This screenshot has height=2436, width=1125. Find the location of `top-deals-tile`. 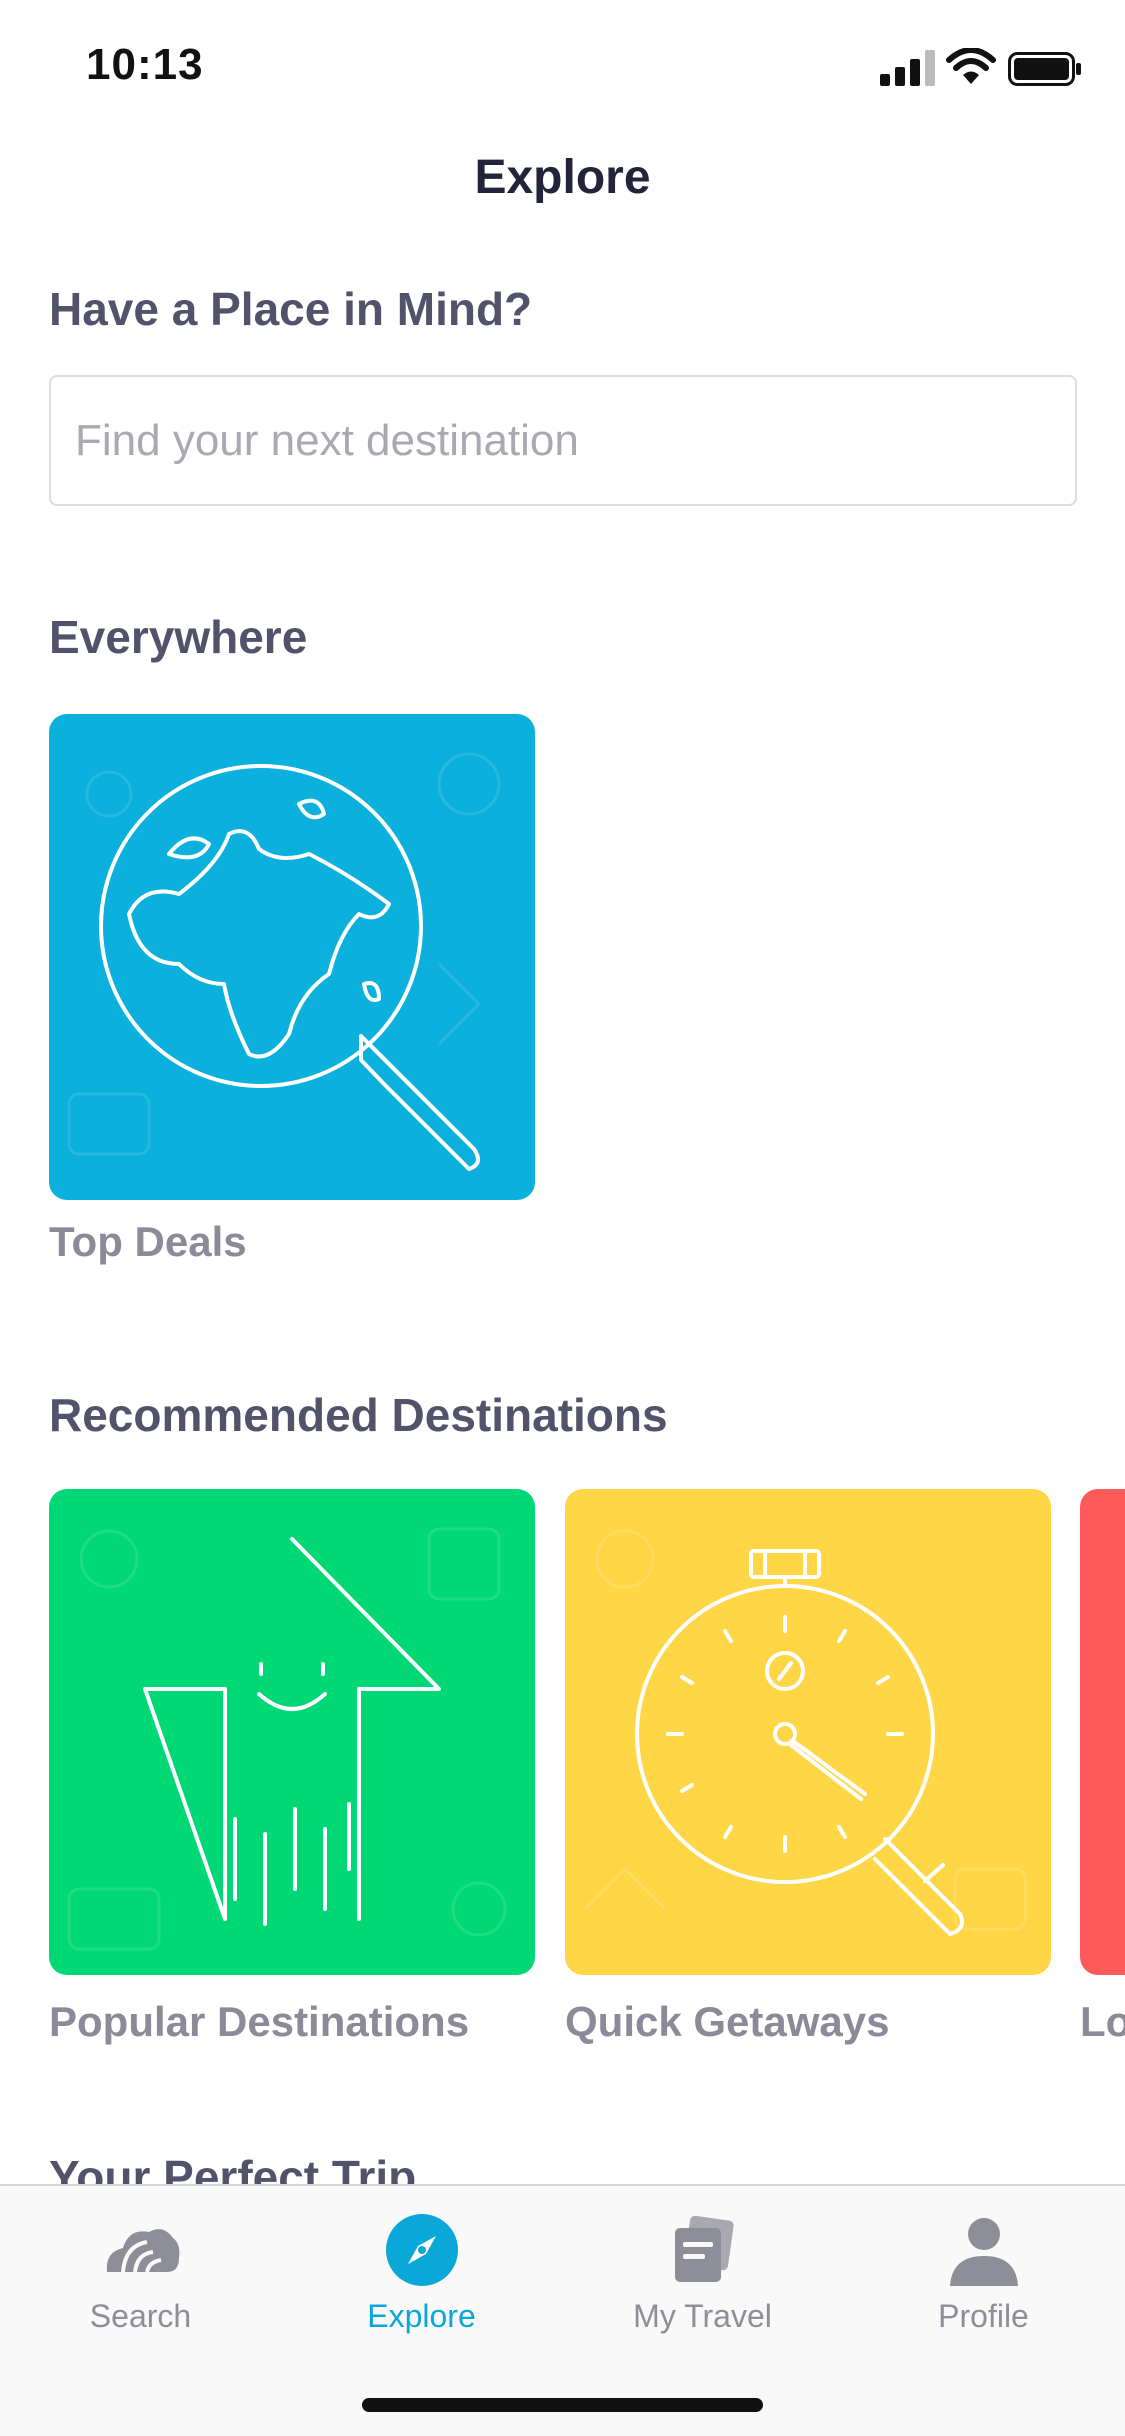

top-deals-tile is located at coordinates (292, 957).